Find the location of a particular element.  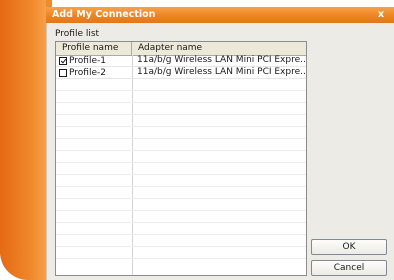

profile-2-checkbox is located at coordinates (63, 72).